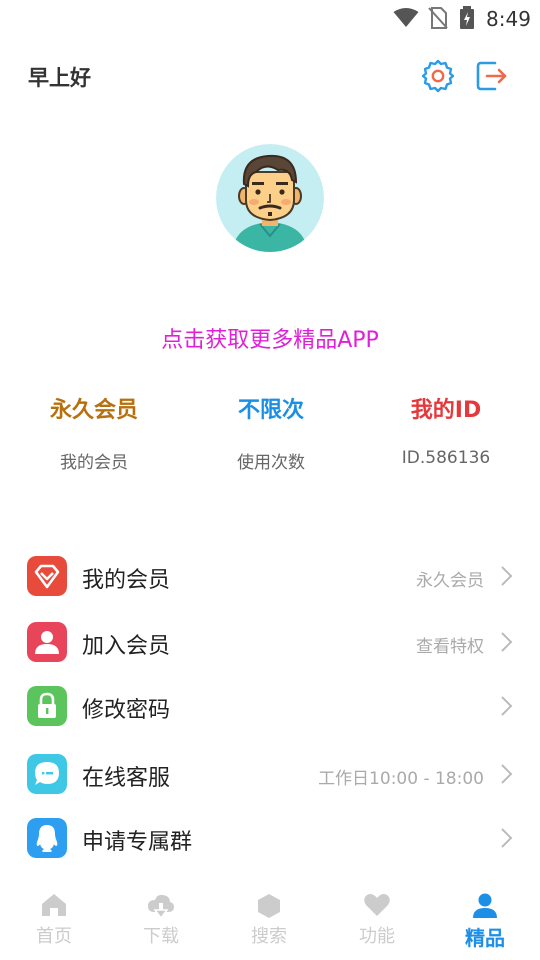 The height and width of the screenshot is (960, 540). Describe the element at coordinates (47, 706) in the screenshot. I see `lock-icon` at that location.